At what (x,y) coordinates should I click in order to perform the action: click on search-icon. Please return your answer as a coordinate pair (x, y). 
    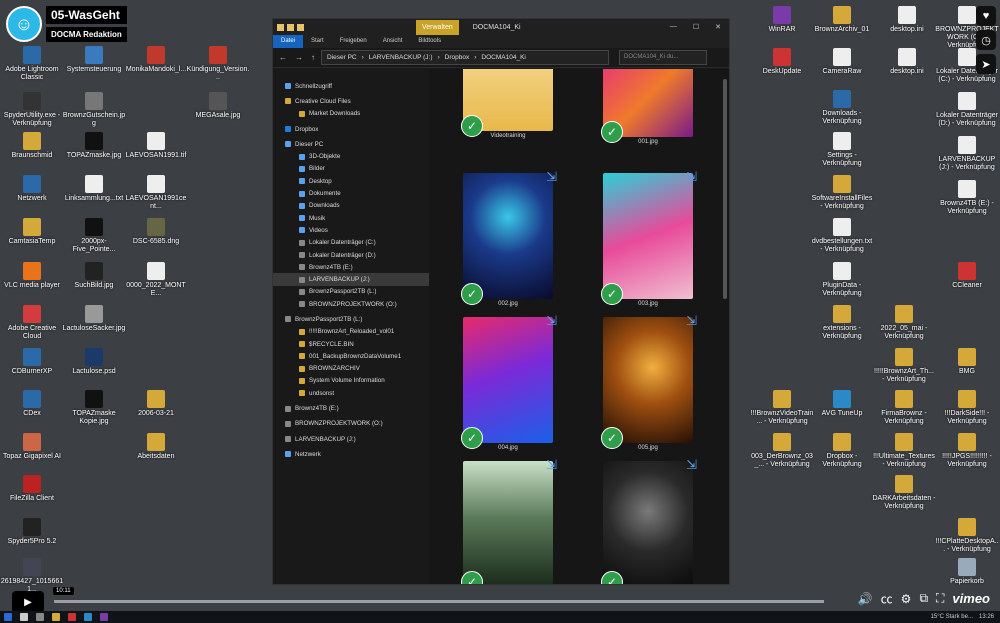
    Looking at the image, I should click on (24, 617).